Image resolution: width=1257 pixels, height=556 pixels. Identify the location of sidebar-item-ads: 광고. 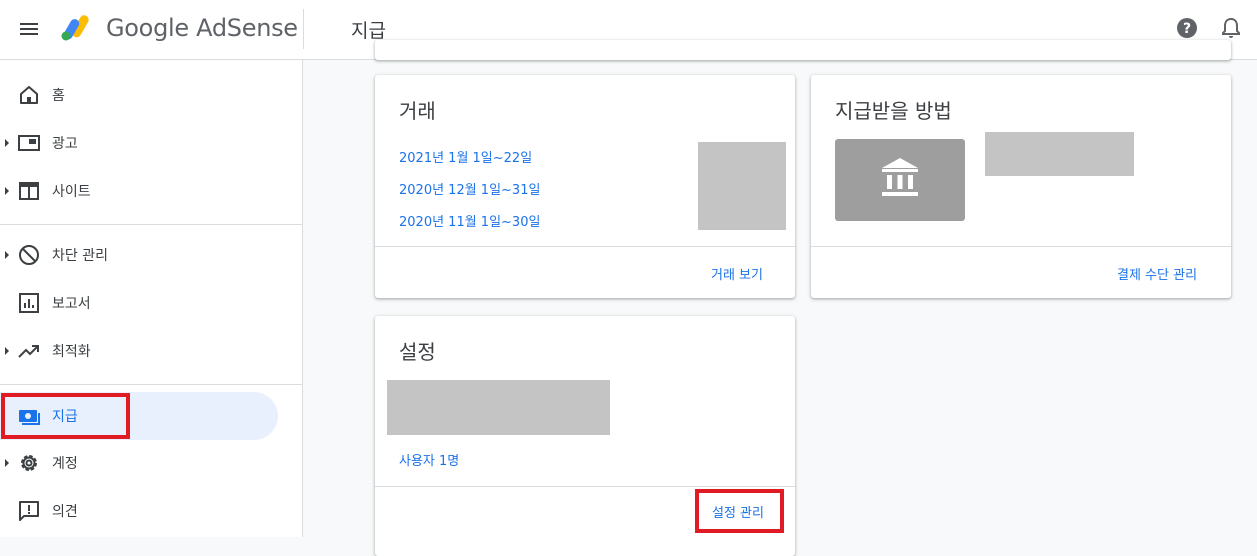
(140, 143).